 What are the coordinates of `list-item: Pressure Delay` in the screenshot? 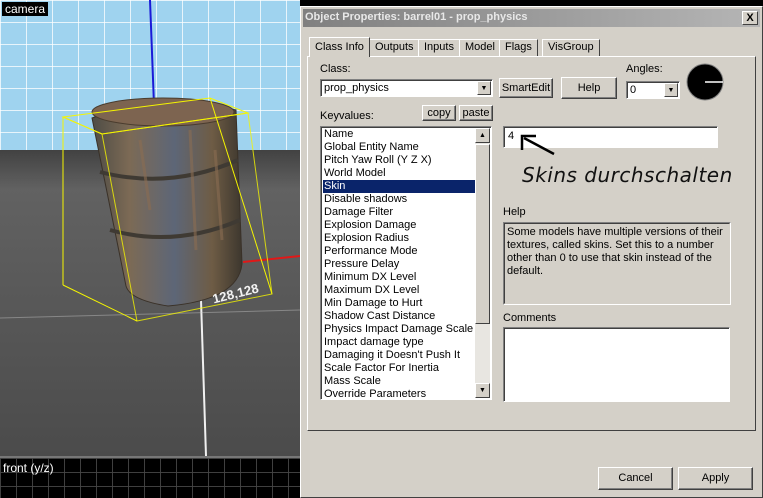 It's located at (400, 264).